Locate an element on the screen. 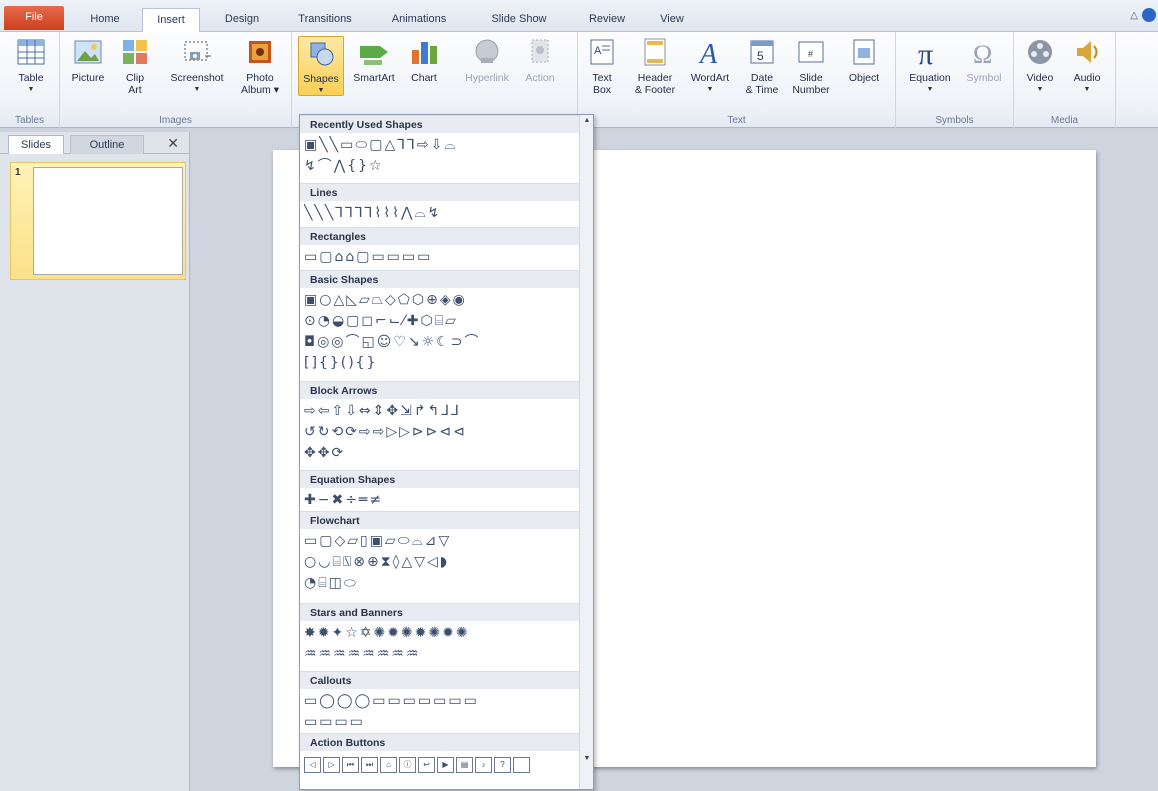 This screenshot has width=1158, height=791. slide-thumbnail is located at coordinates (108, 221).